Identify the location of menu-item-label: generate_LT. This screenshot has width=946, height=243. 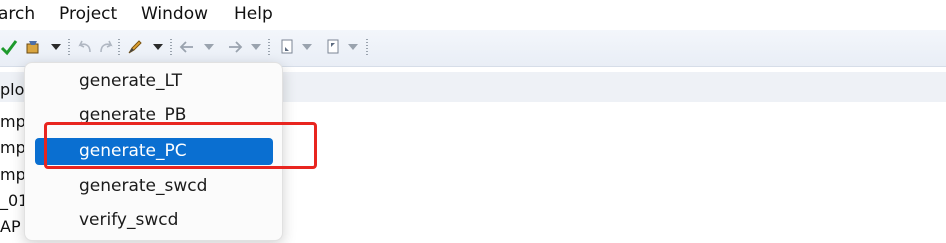
(131, 81).